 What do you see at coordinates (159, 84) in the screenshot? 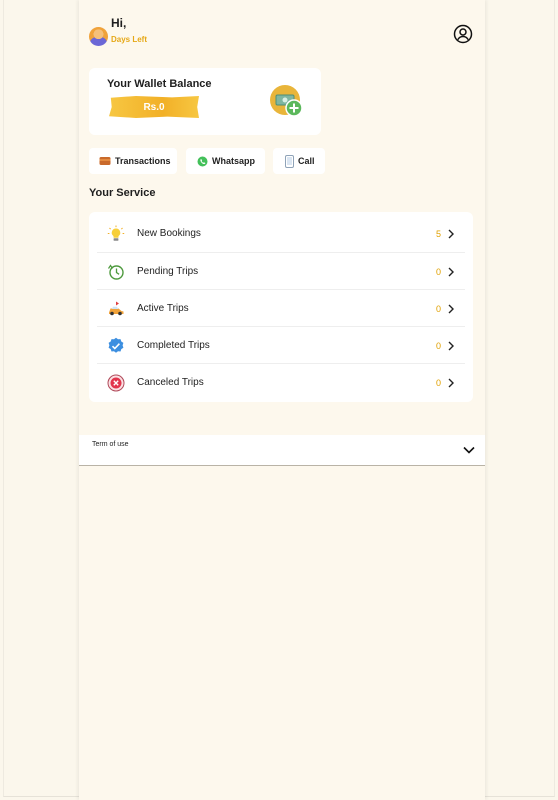
I see `wallet-title: Your Wallet Balance` at bounding box center [159, 84].